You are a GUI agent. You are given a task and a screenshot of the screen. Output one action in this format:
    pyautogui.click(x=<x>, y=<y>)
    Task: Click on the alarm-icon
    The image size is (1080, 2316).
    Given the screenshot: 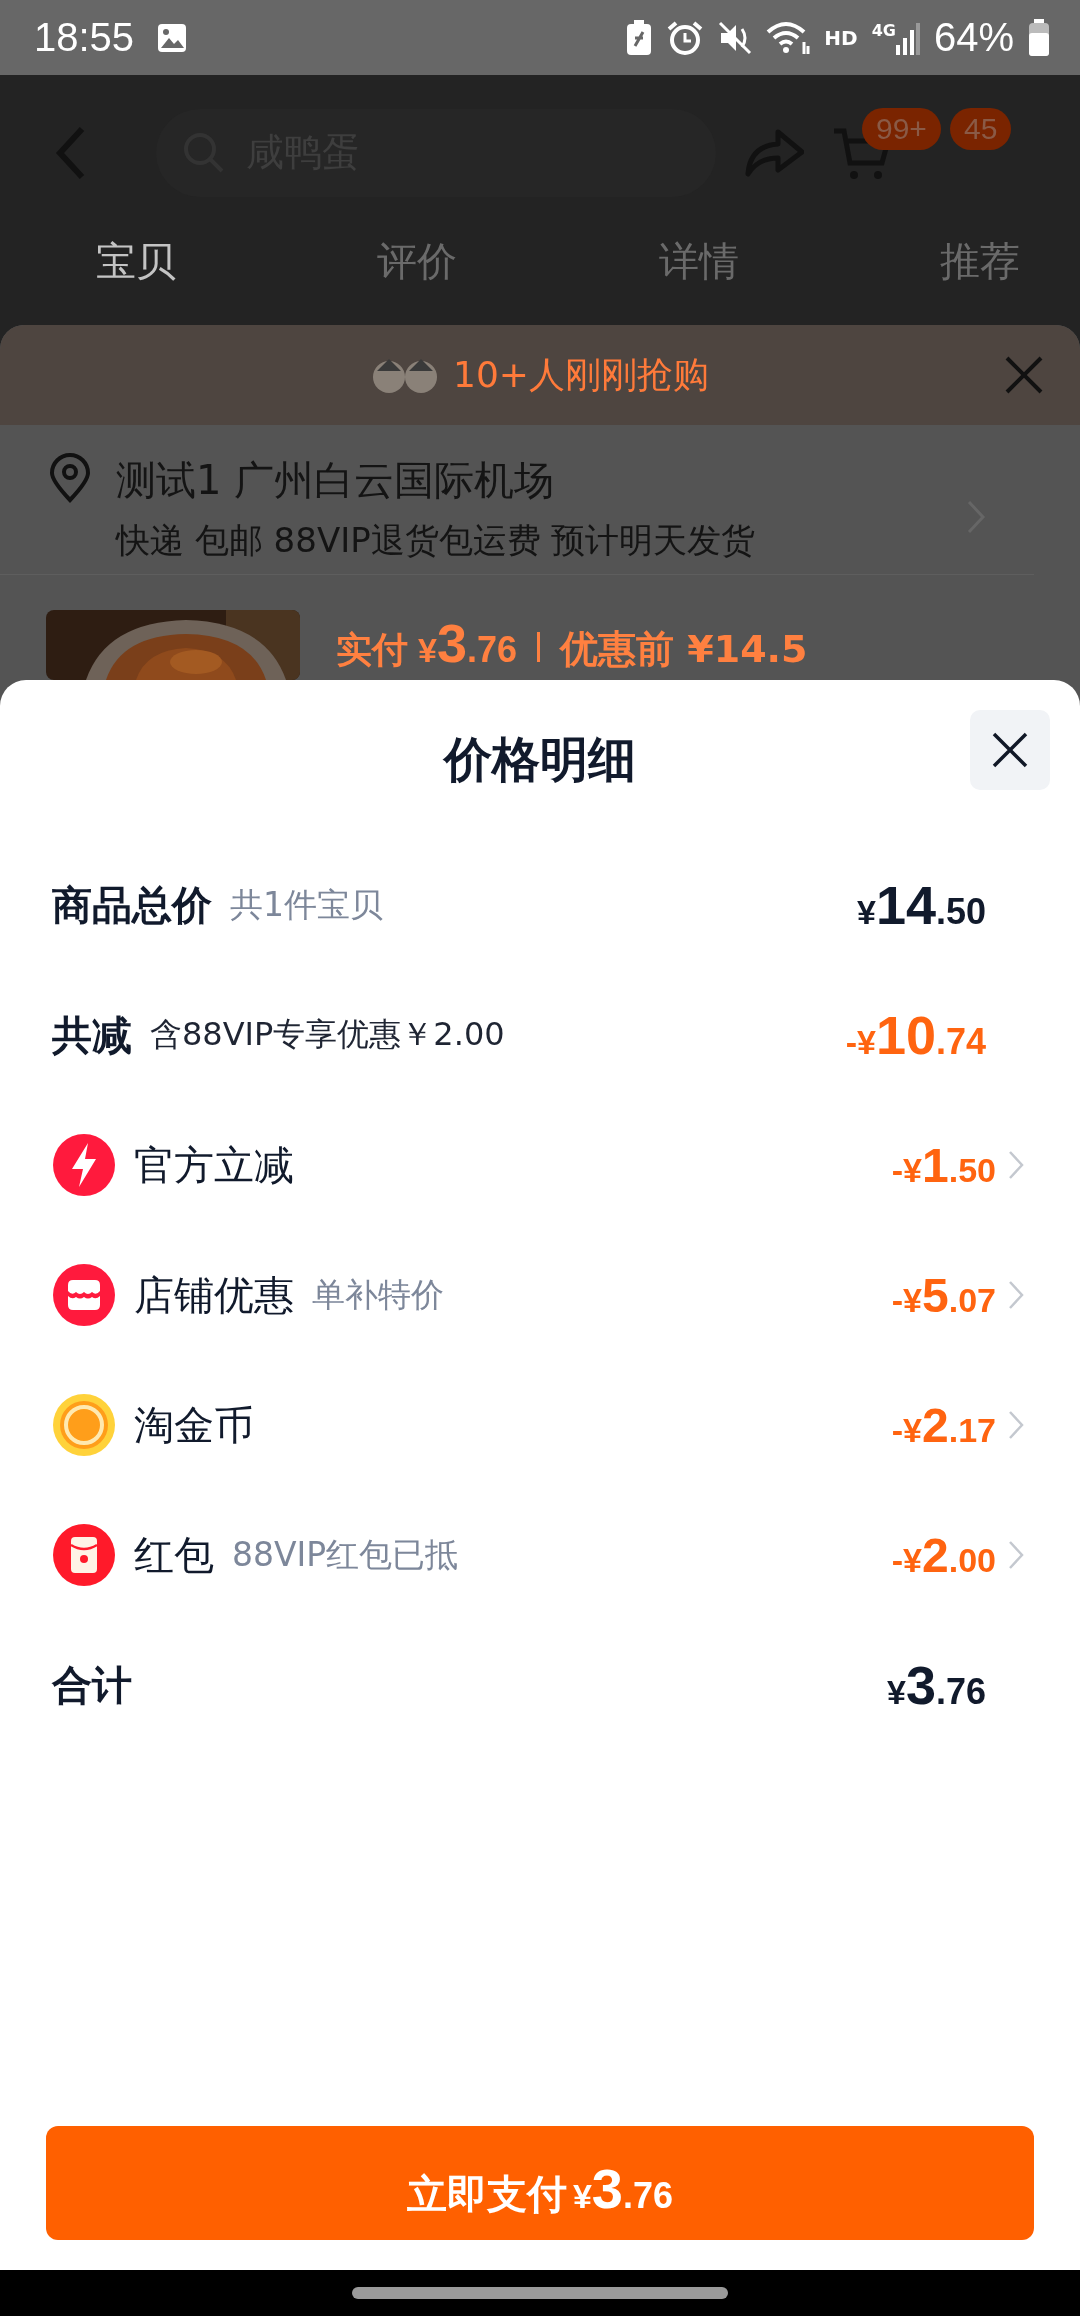 What is the action you would take?
    pyautogui.click(x=685, y=37)
    